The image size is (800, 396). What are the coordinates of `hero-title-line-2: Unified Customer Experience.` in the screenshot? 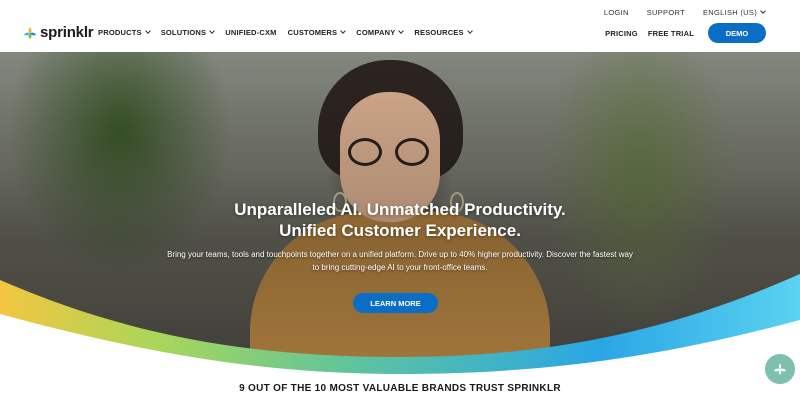 It's located at (400, 230).